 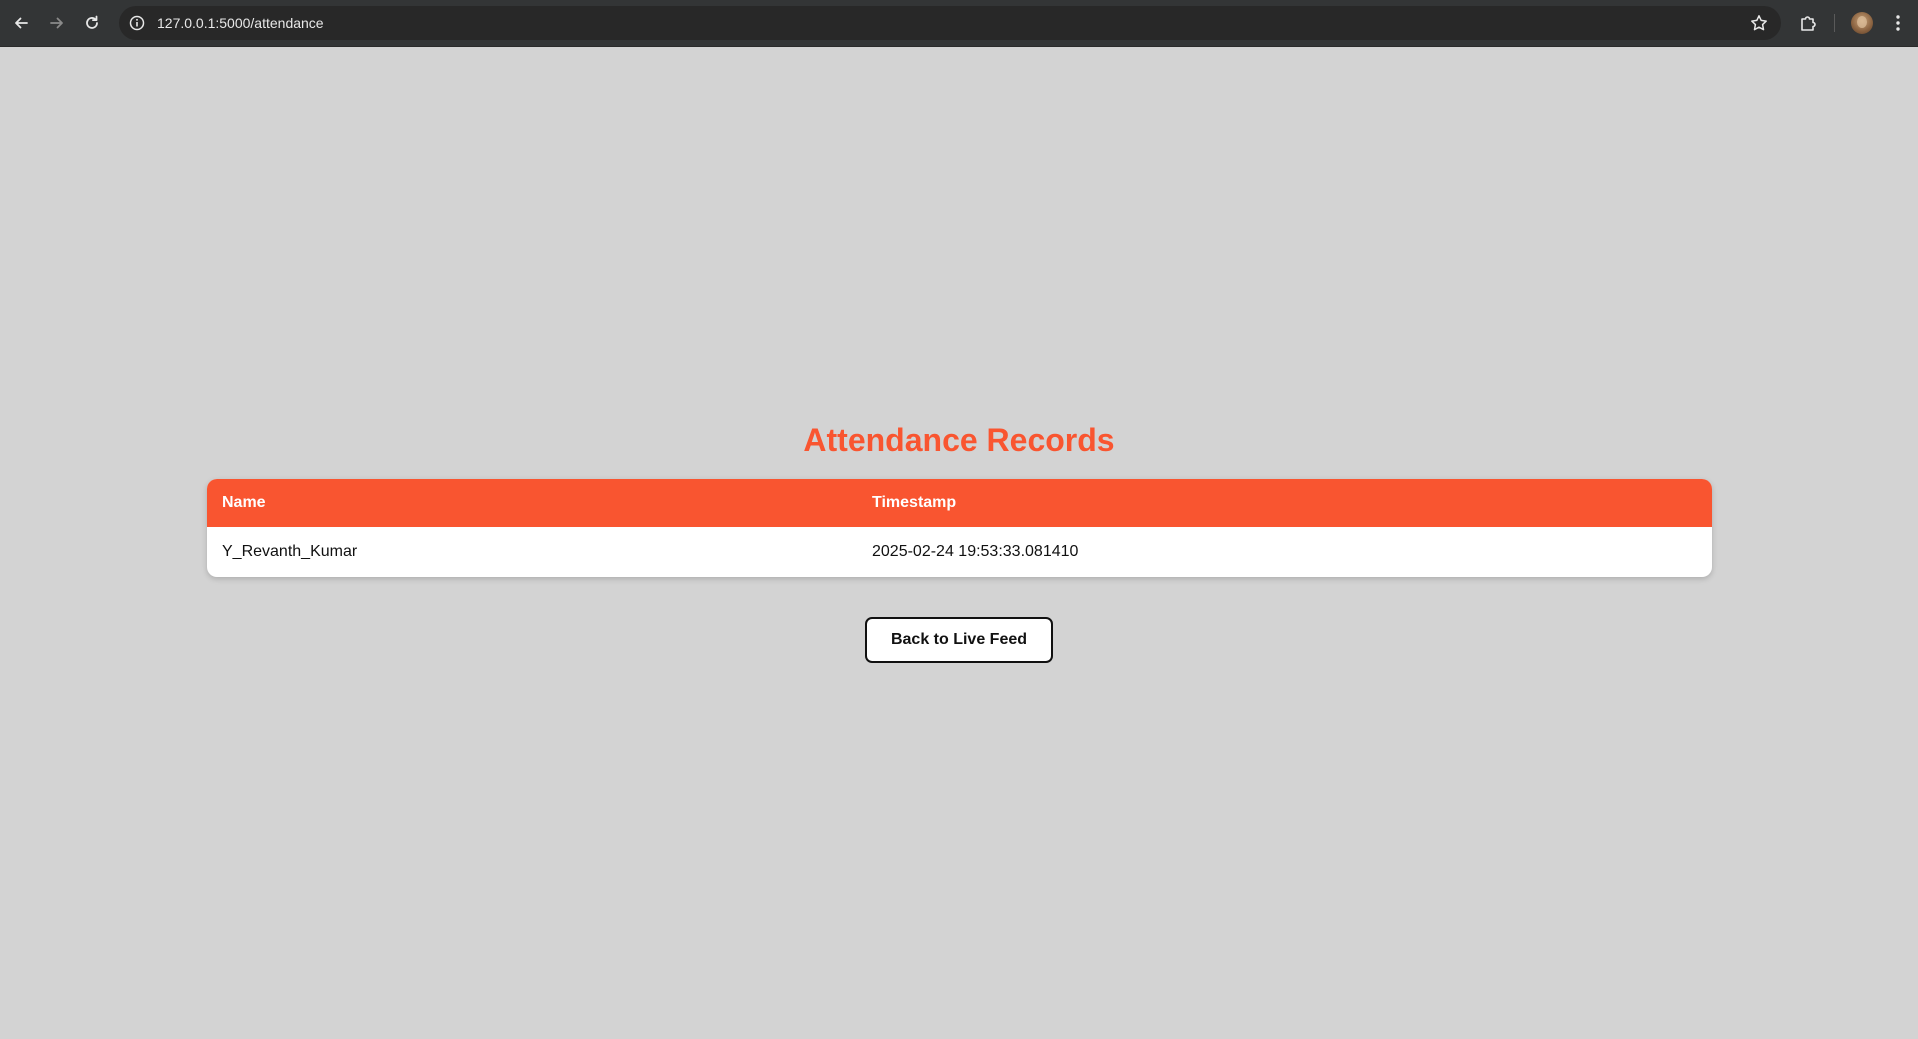 I want to click on forward-arrow-icon, so click(x=57, y=23).